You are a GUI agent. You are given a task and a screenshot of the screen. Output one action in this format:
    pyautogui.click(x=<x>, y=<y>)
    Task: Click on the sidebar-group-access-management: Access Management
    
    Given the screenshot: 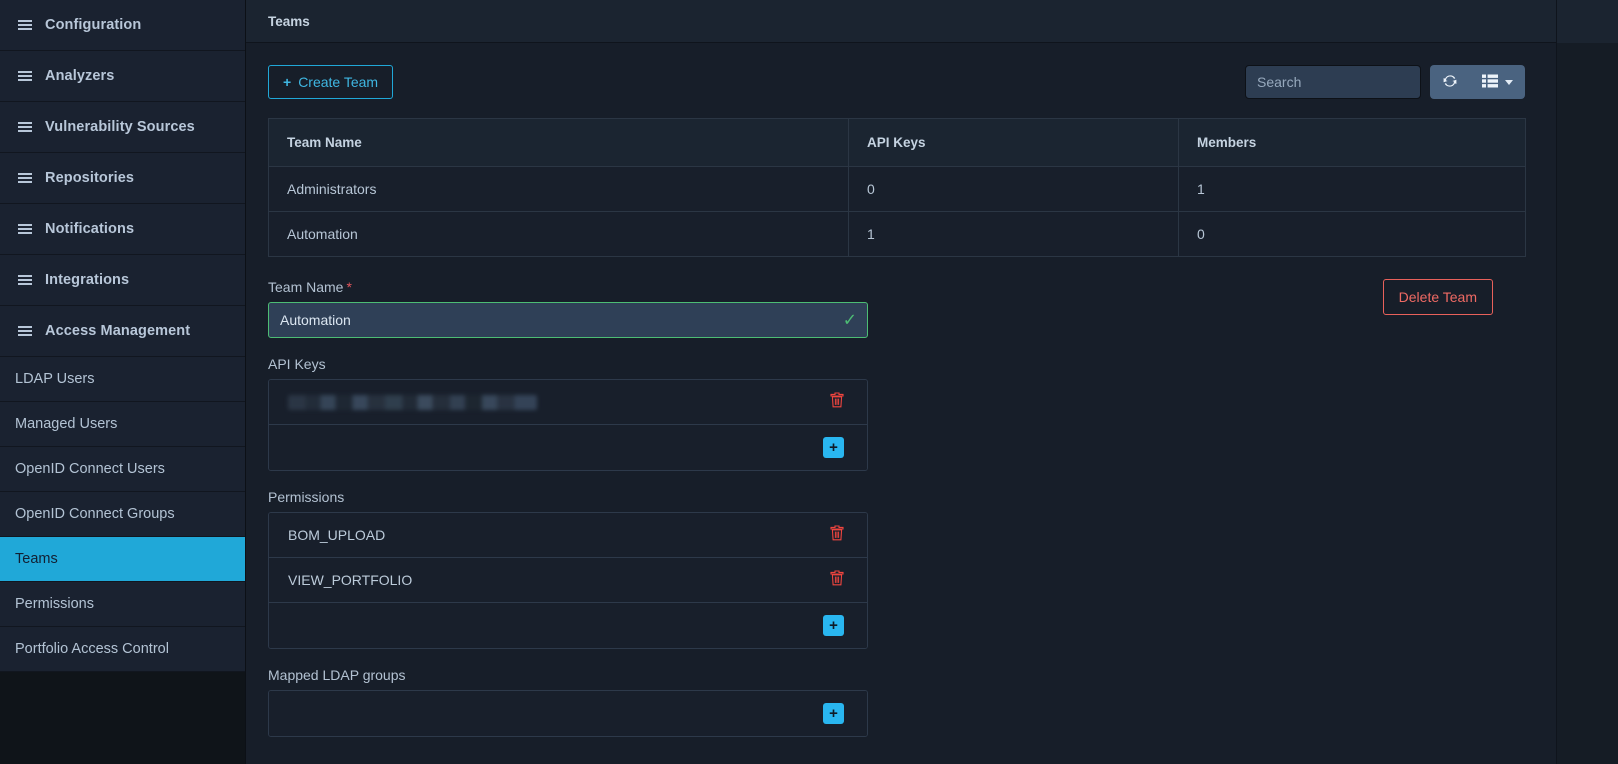 What is the action you would take?
    pyautogui.click(x=122, y=331)
    